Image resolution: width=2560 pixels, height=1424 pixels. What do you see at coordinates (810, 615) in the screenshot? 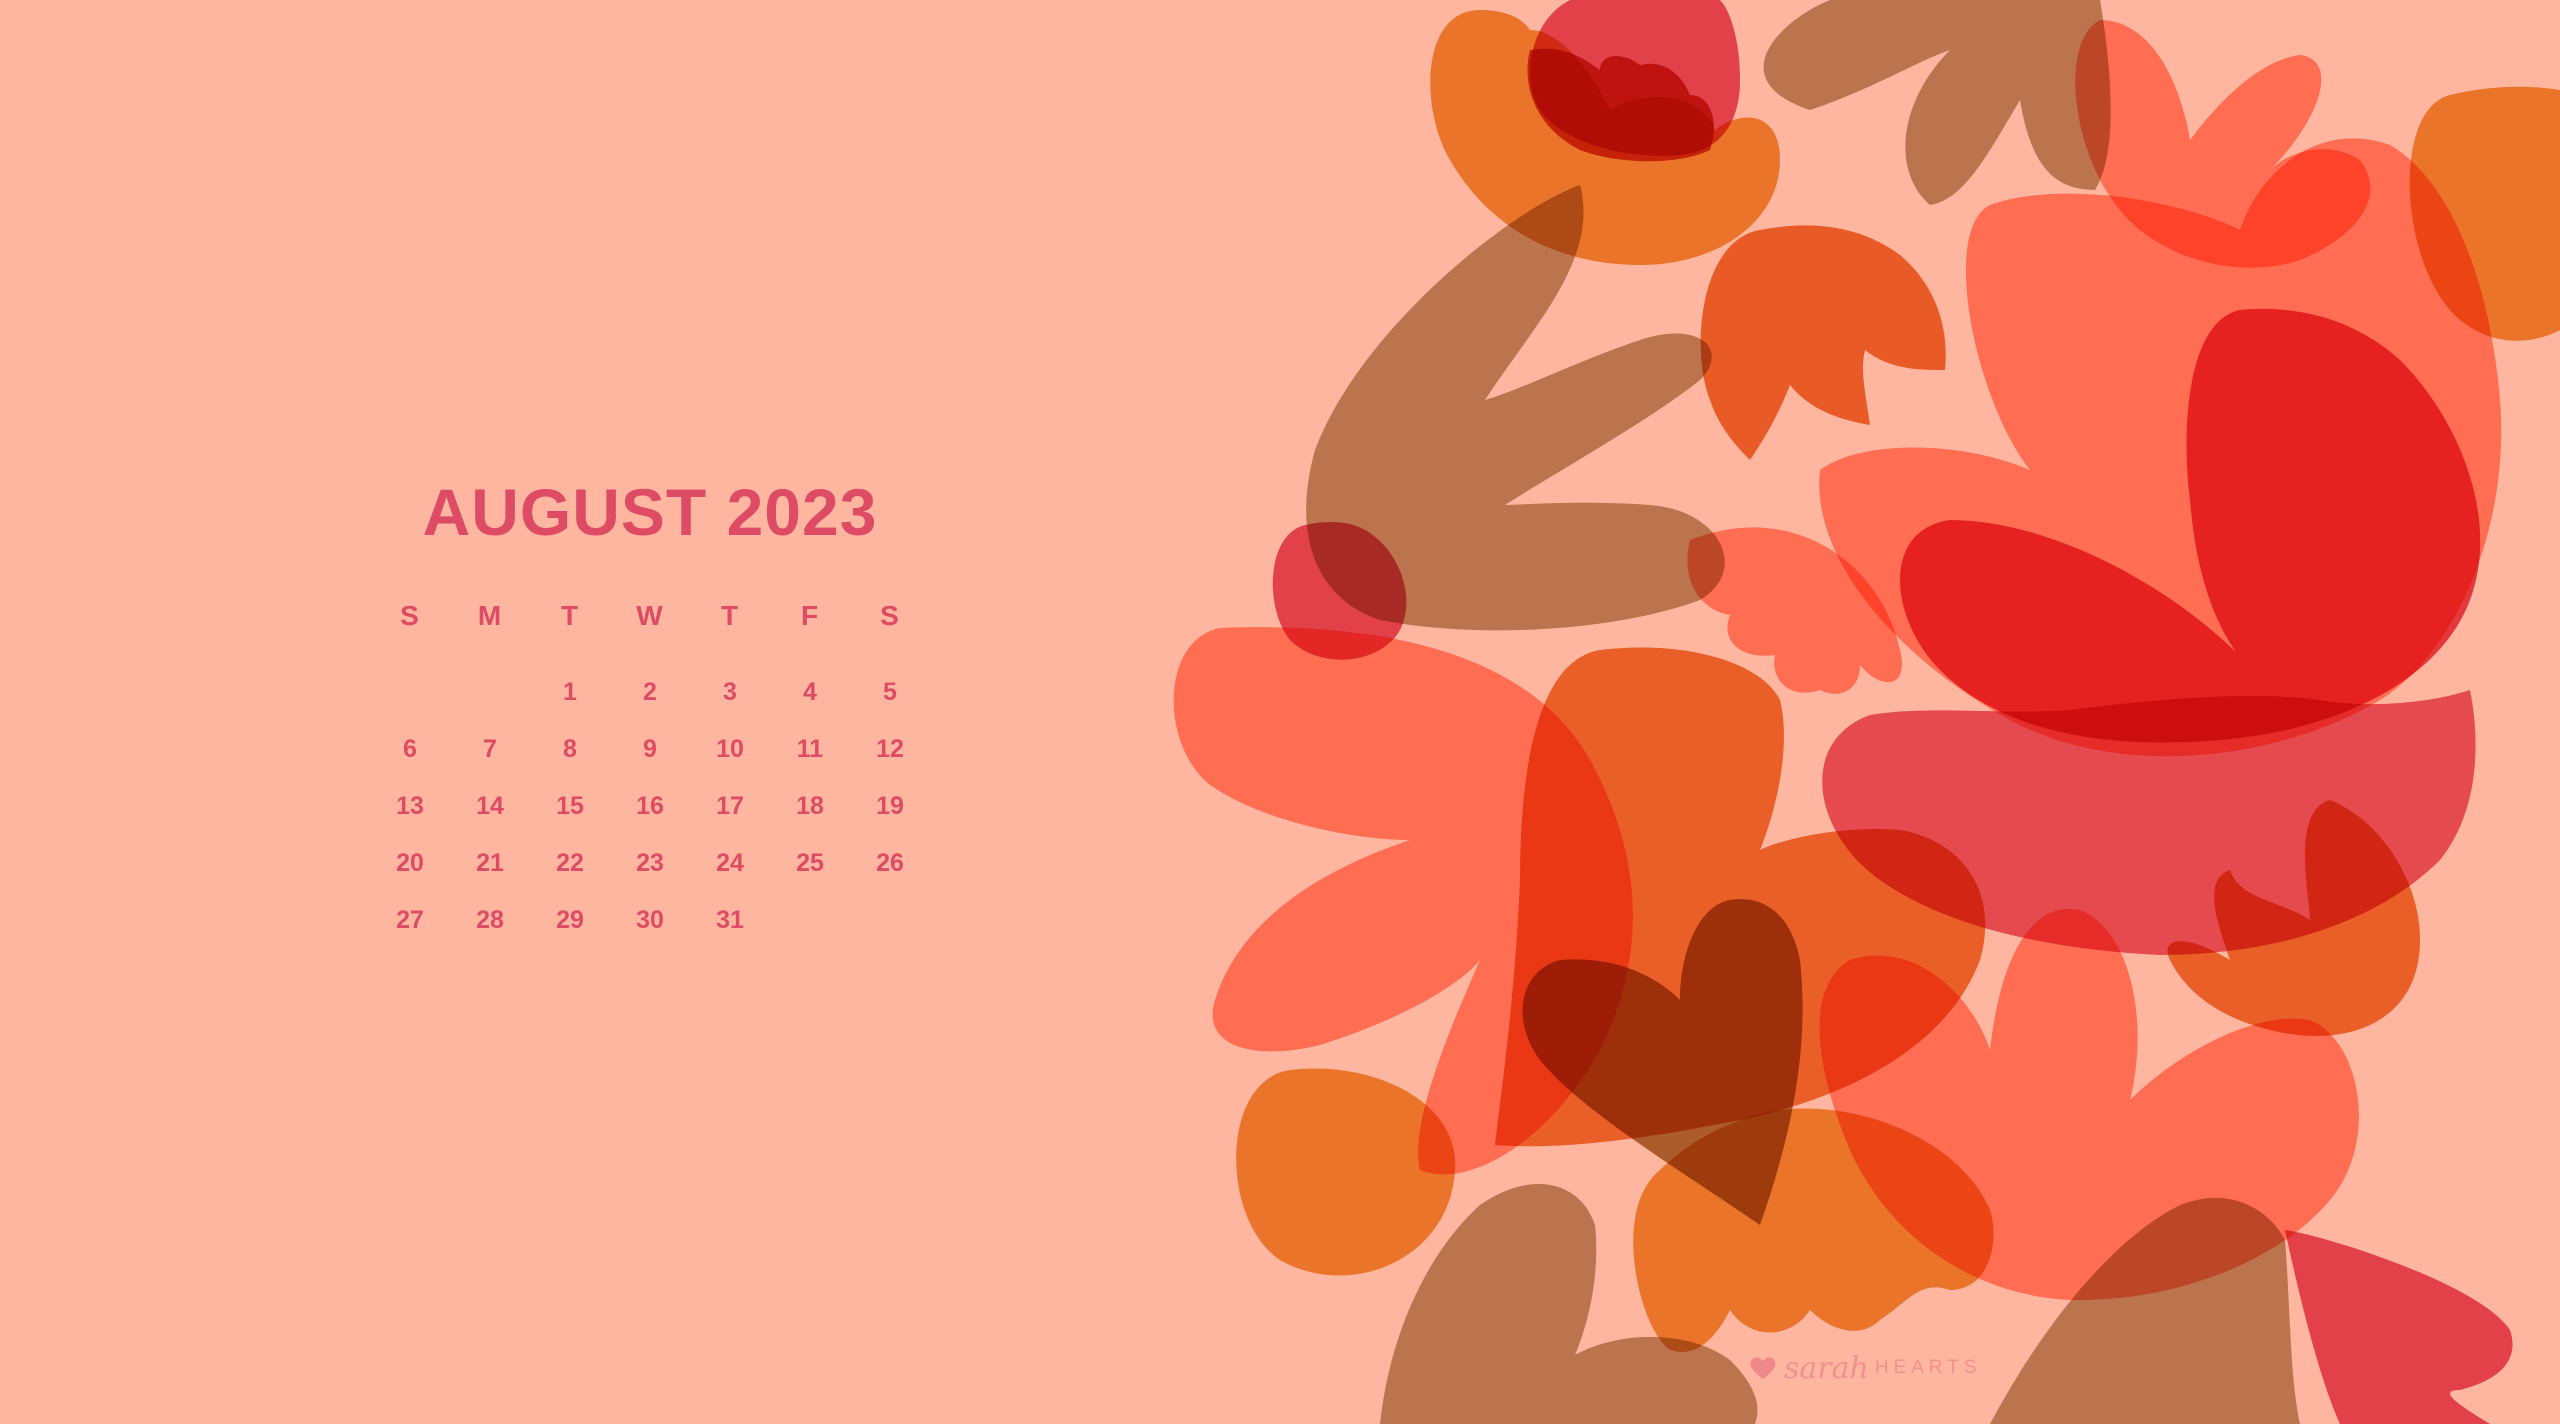
I see `weekday-label: F` at bounding box center [810, 615].